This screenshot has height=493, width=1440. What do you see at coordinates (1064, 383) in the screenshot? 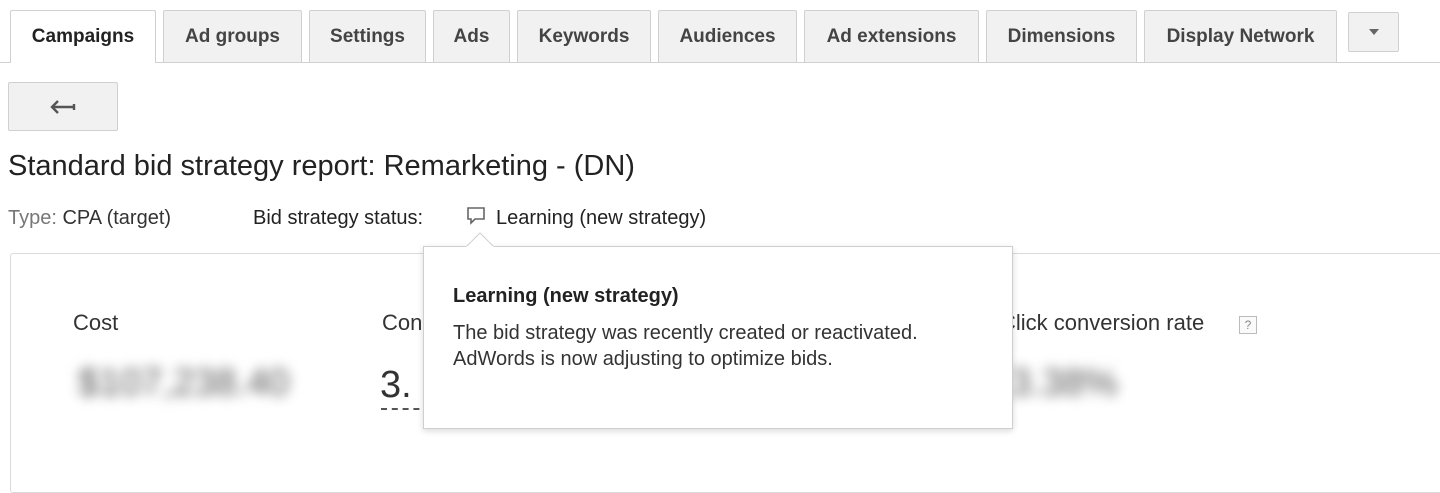
I see `click-conversion-rate-value-blurred: 3.38%` at bounding box center [1064, 383].